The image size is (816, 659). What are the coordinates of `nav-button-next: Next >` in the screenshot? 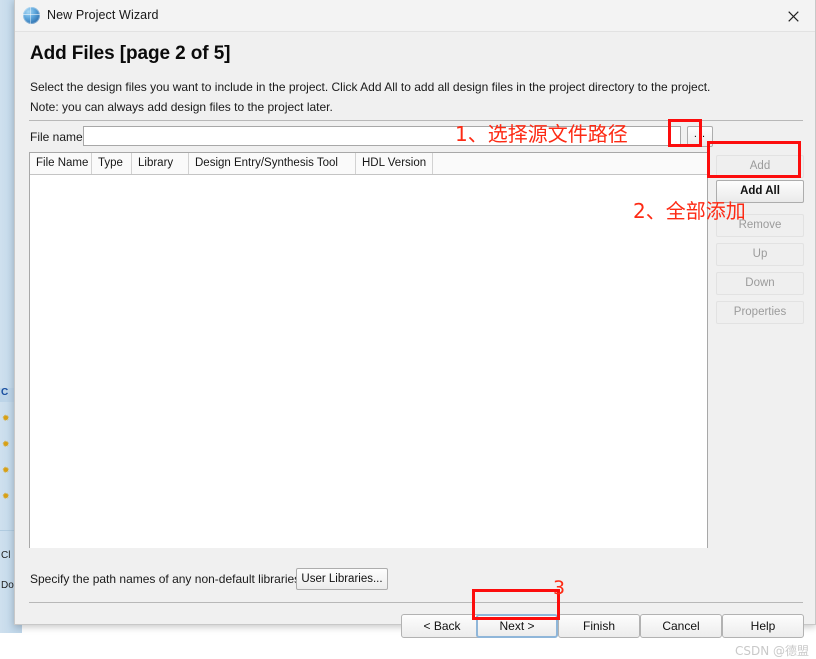 It's located at (517, 626).